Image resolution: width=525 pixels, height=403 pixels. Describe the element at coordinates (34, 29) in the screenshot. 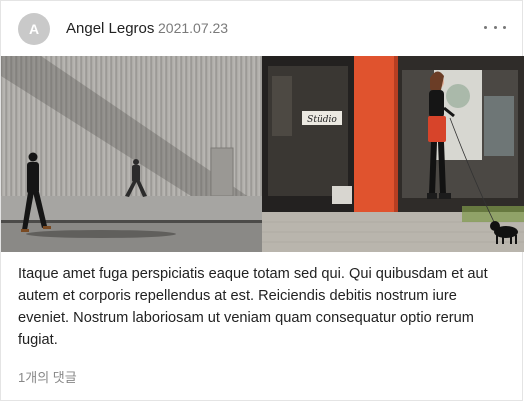

I see `avatar: A` at that location.